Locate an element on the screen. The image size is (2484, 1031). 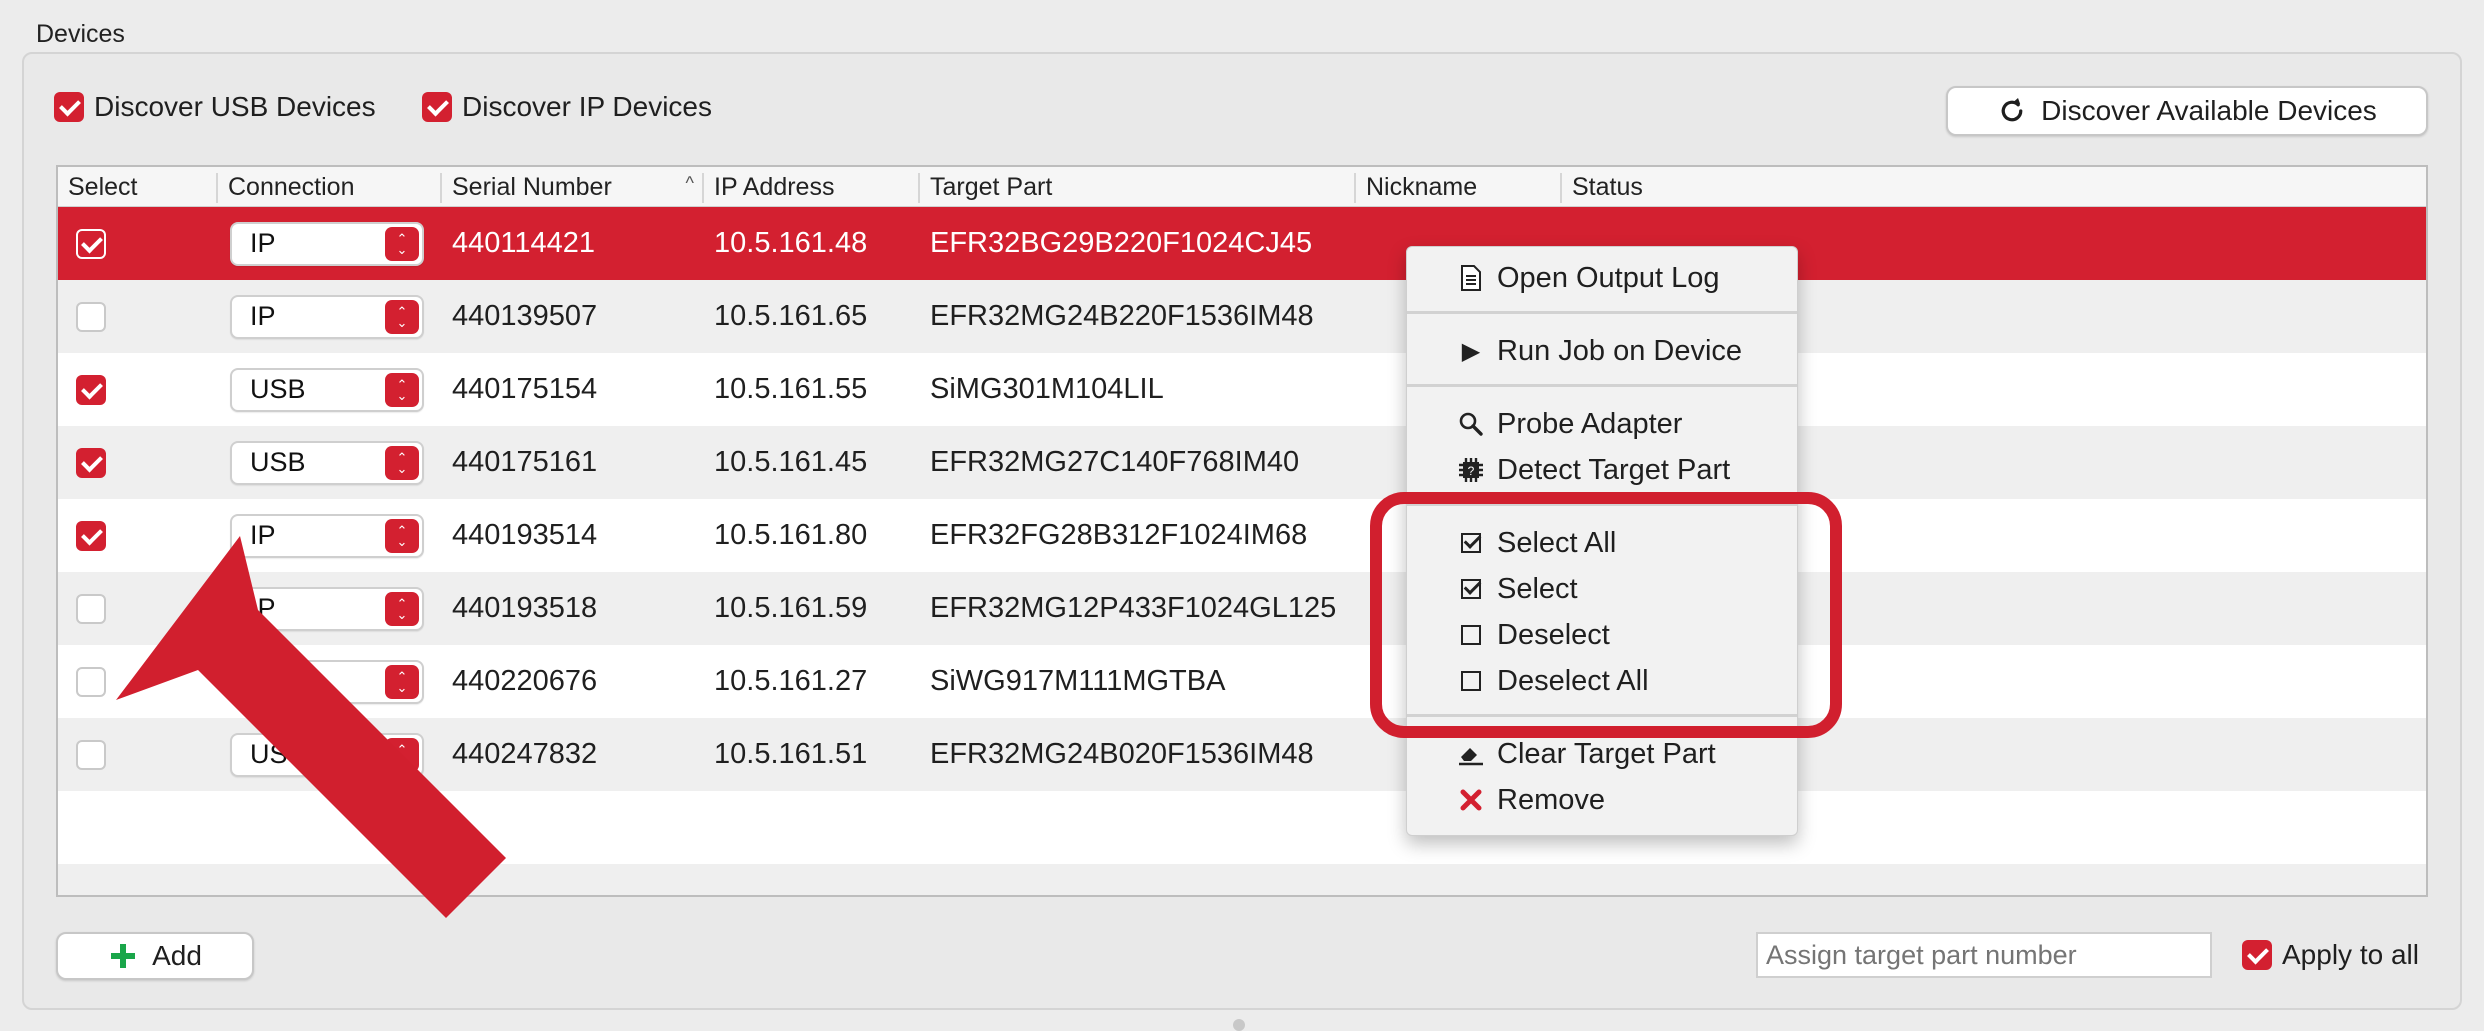
serial-number: 440139507 is located at coordinates (525, 316).